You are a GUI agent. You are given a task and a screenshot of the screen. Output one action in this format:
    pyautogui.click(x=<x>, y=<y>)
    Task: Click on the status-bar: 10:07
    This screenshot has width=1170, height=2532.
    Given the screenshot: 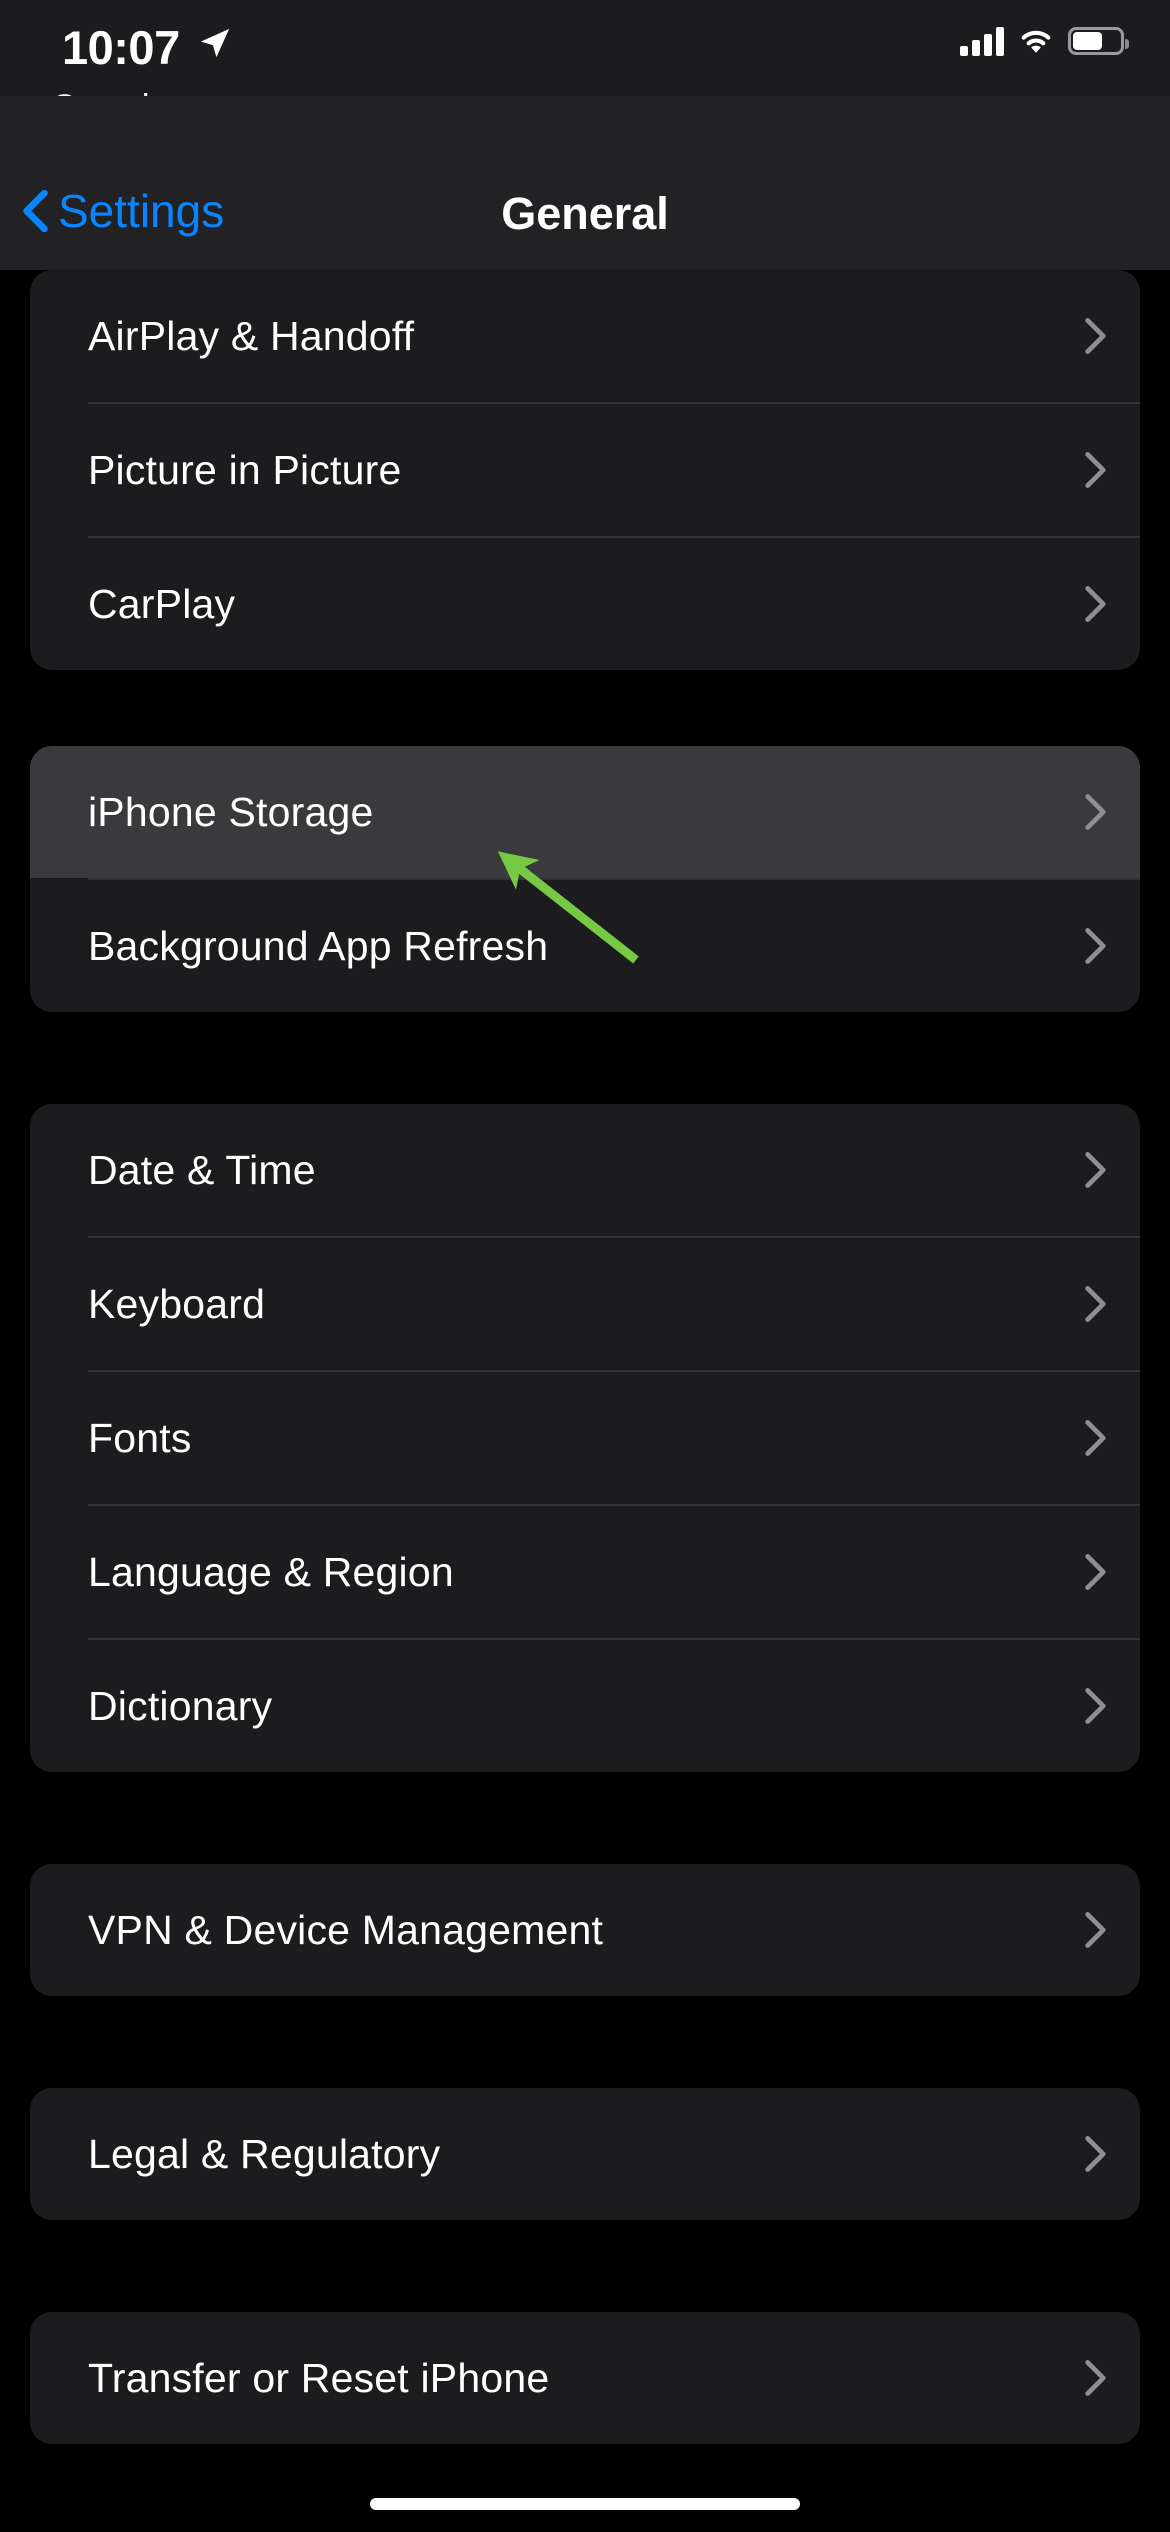 What is the action you would take?
    pyautogui.click(x=585, y=48)
    